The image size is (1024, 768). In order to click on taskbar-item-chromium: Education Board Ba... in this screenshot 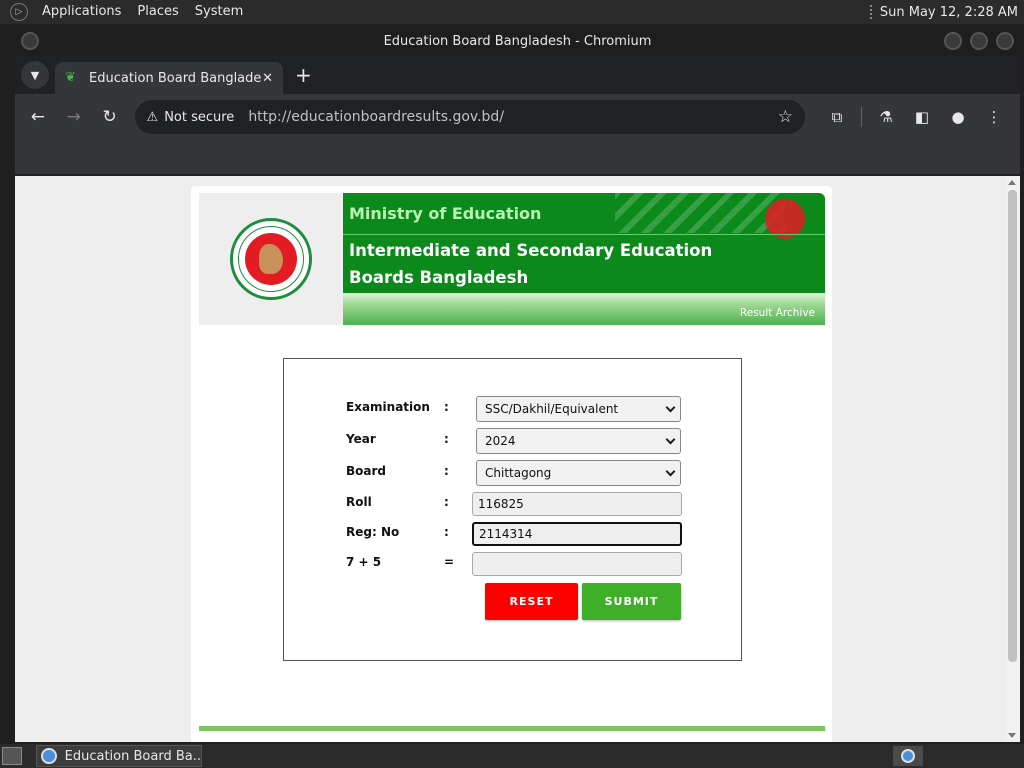, I will do `click(119, 756)`.